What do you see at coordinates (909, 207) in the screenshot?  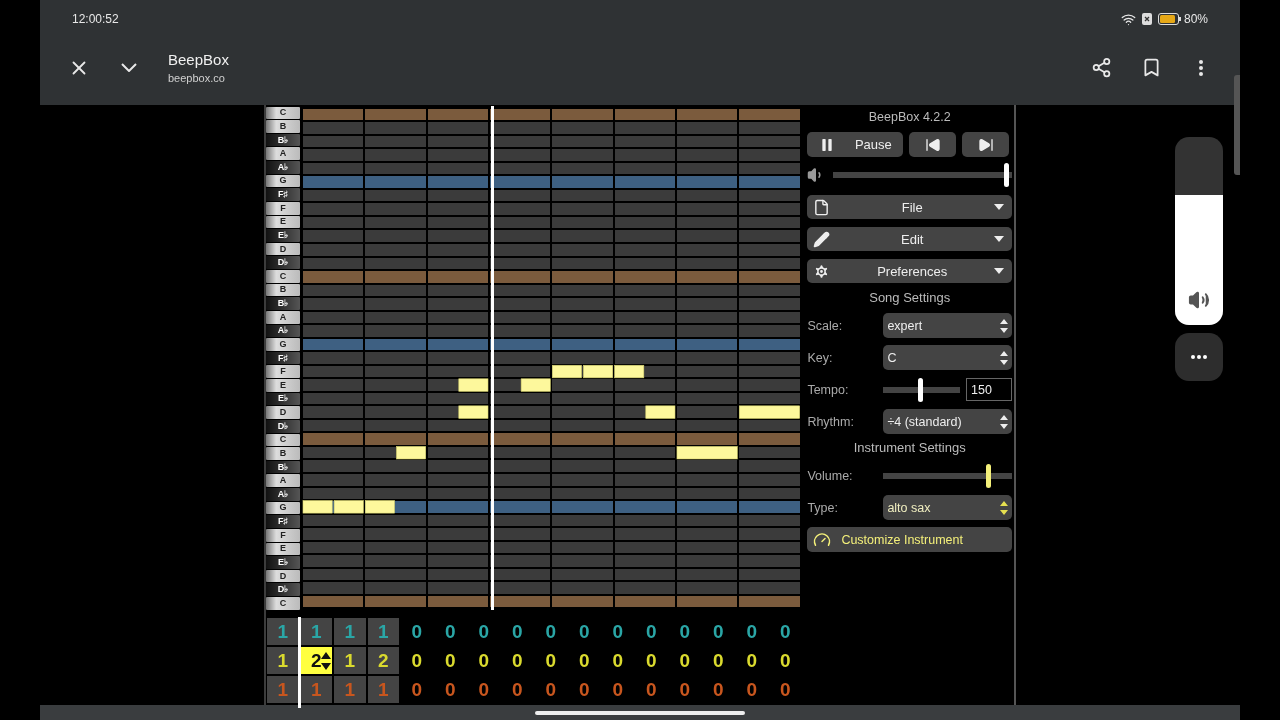 I see `menu-dropdown: File` at bounding box center [909, 207].